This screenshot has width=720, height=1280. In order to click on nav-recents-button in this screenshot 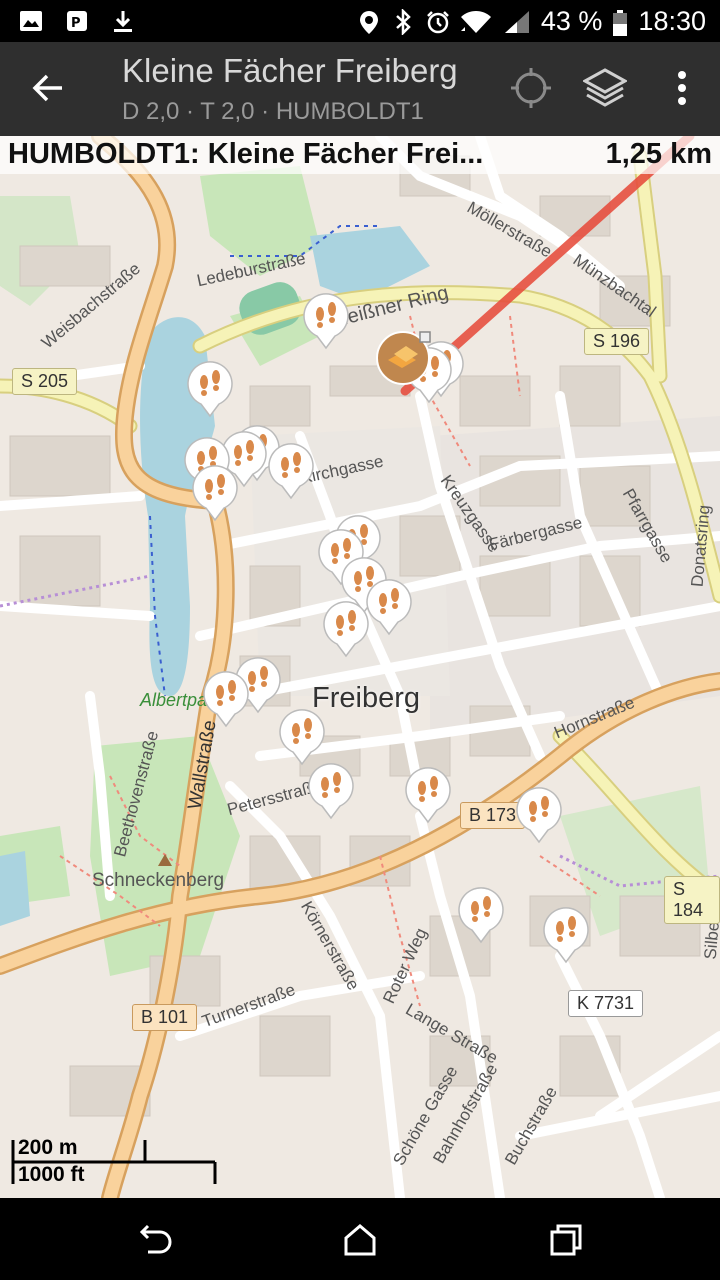, I will do `click(566, 1240)`.